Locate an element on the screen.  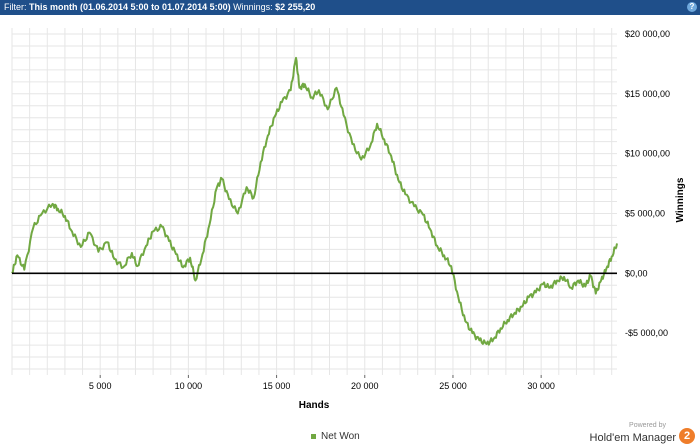
chart-legend: Net Won is located at coordinates (335, 437).